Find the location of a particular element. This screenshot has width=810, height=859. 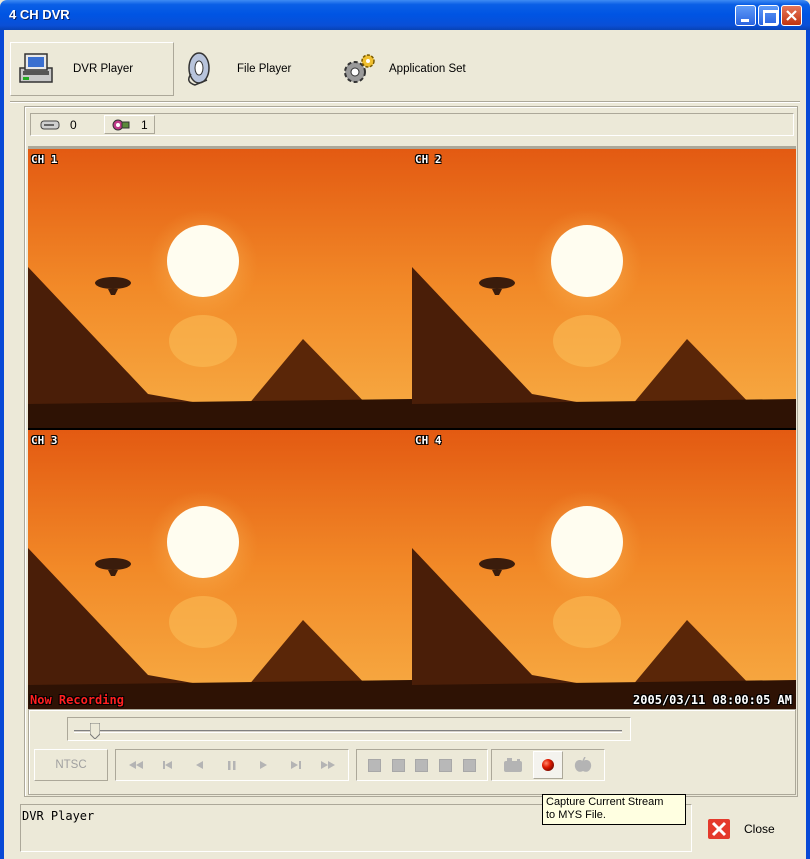

channel-label: CH 2 is located at coordinates (428, 159).